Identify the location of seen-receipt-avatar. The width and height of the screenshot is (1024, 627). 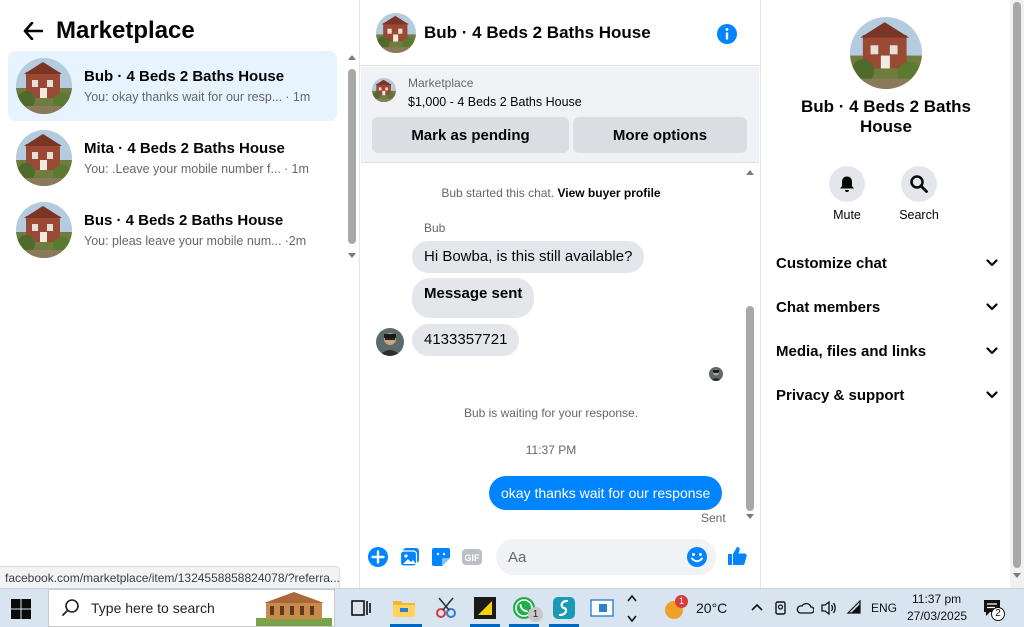
(716, 374).